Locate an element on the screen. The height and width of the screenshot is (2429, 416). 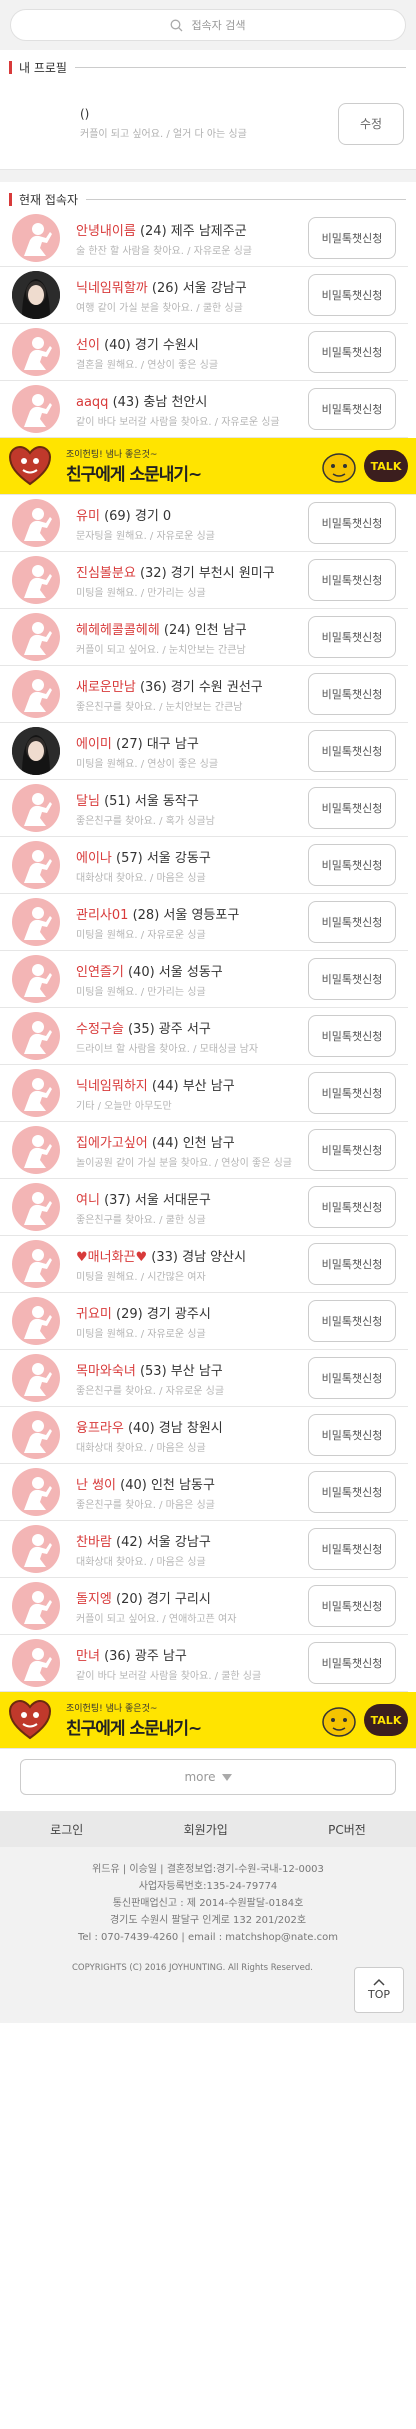
user-nickname: 돌지엥 is located at coordinates (94, 1599).